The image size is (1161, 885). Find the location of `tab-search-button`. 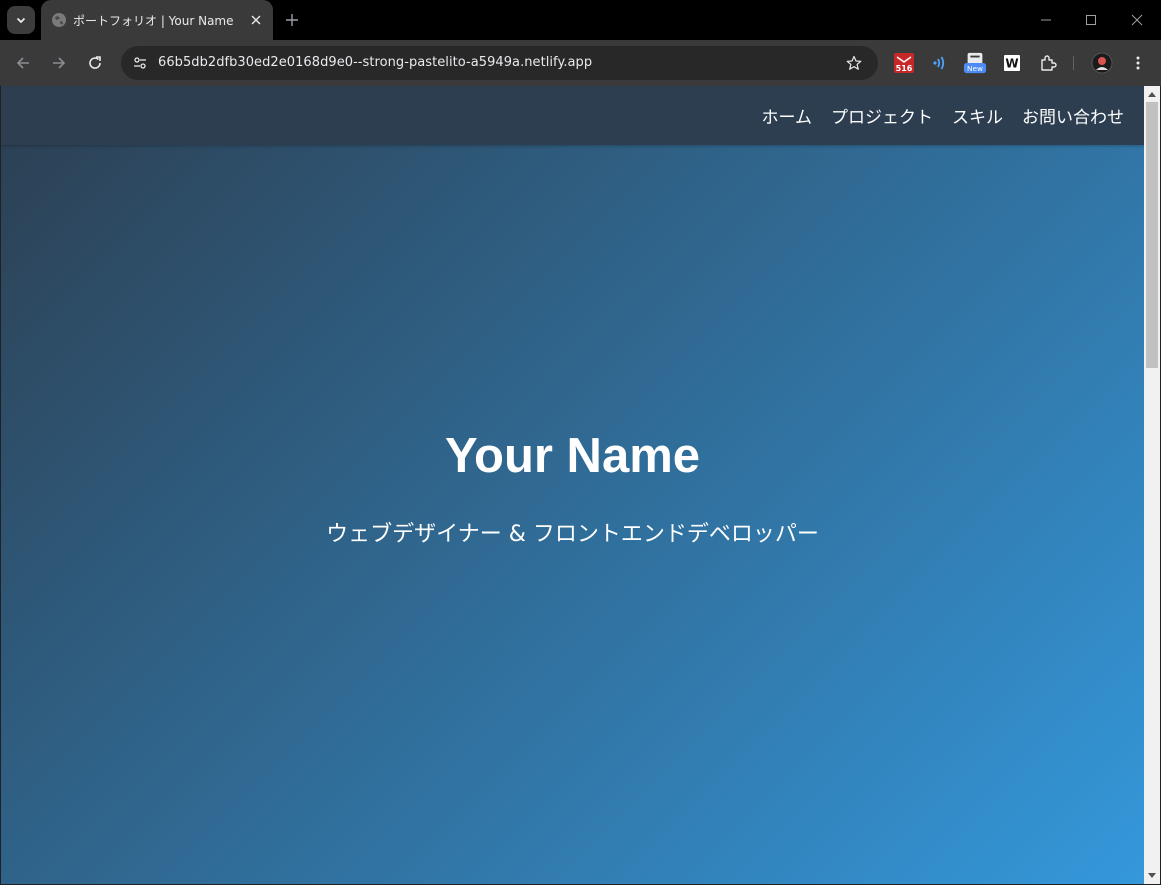

tab-search-button is located at coordinates (21, 20).